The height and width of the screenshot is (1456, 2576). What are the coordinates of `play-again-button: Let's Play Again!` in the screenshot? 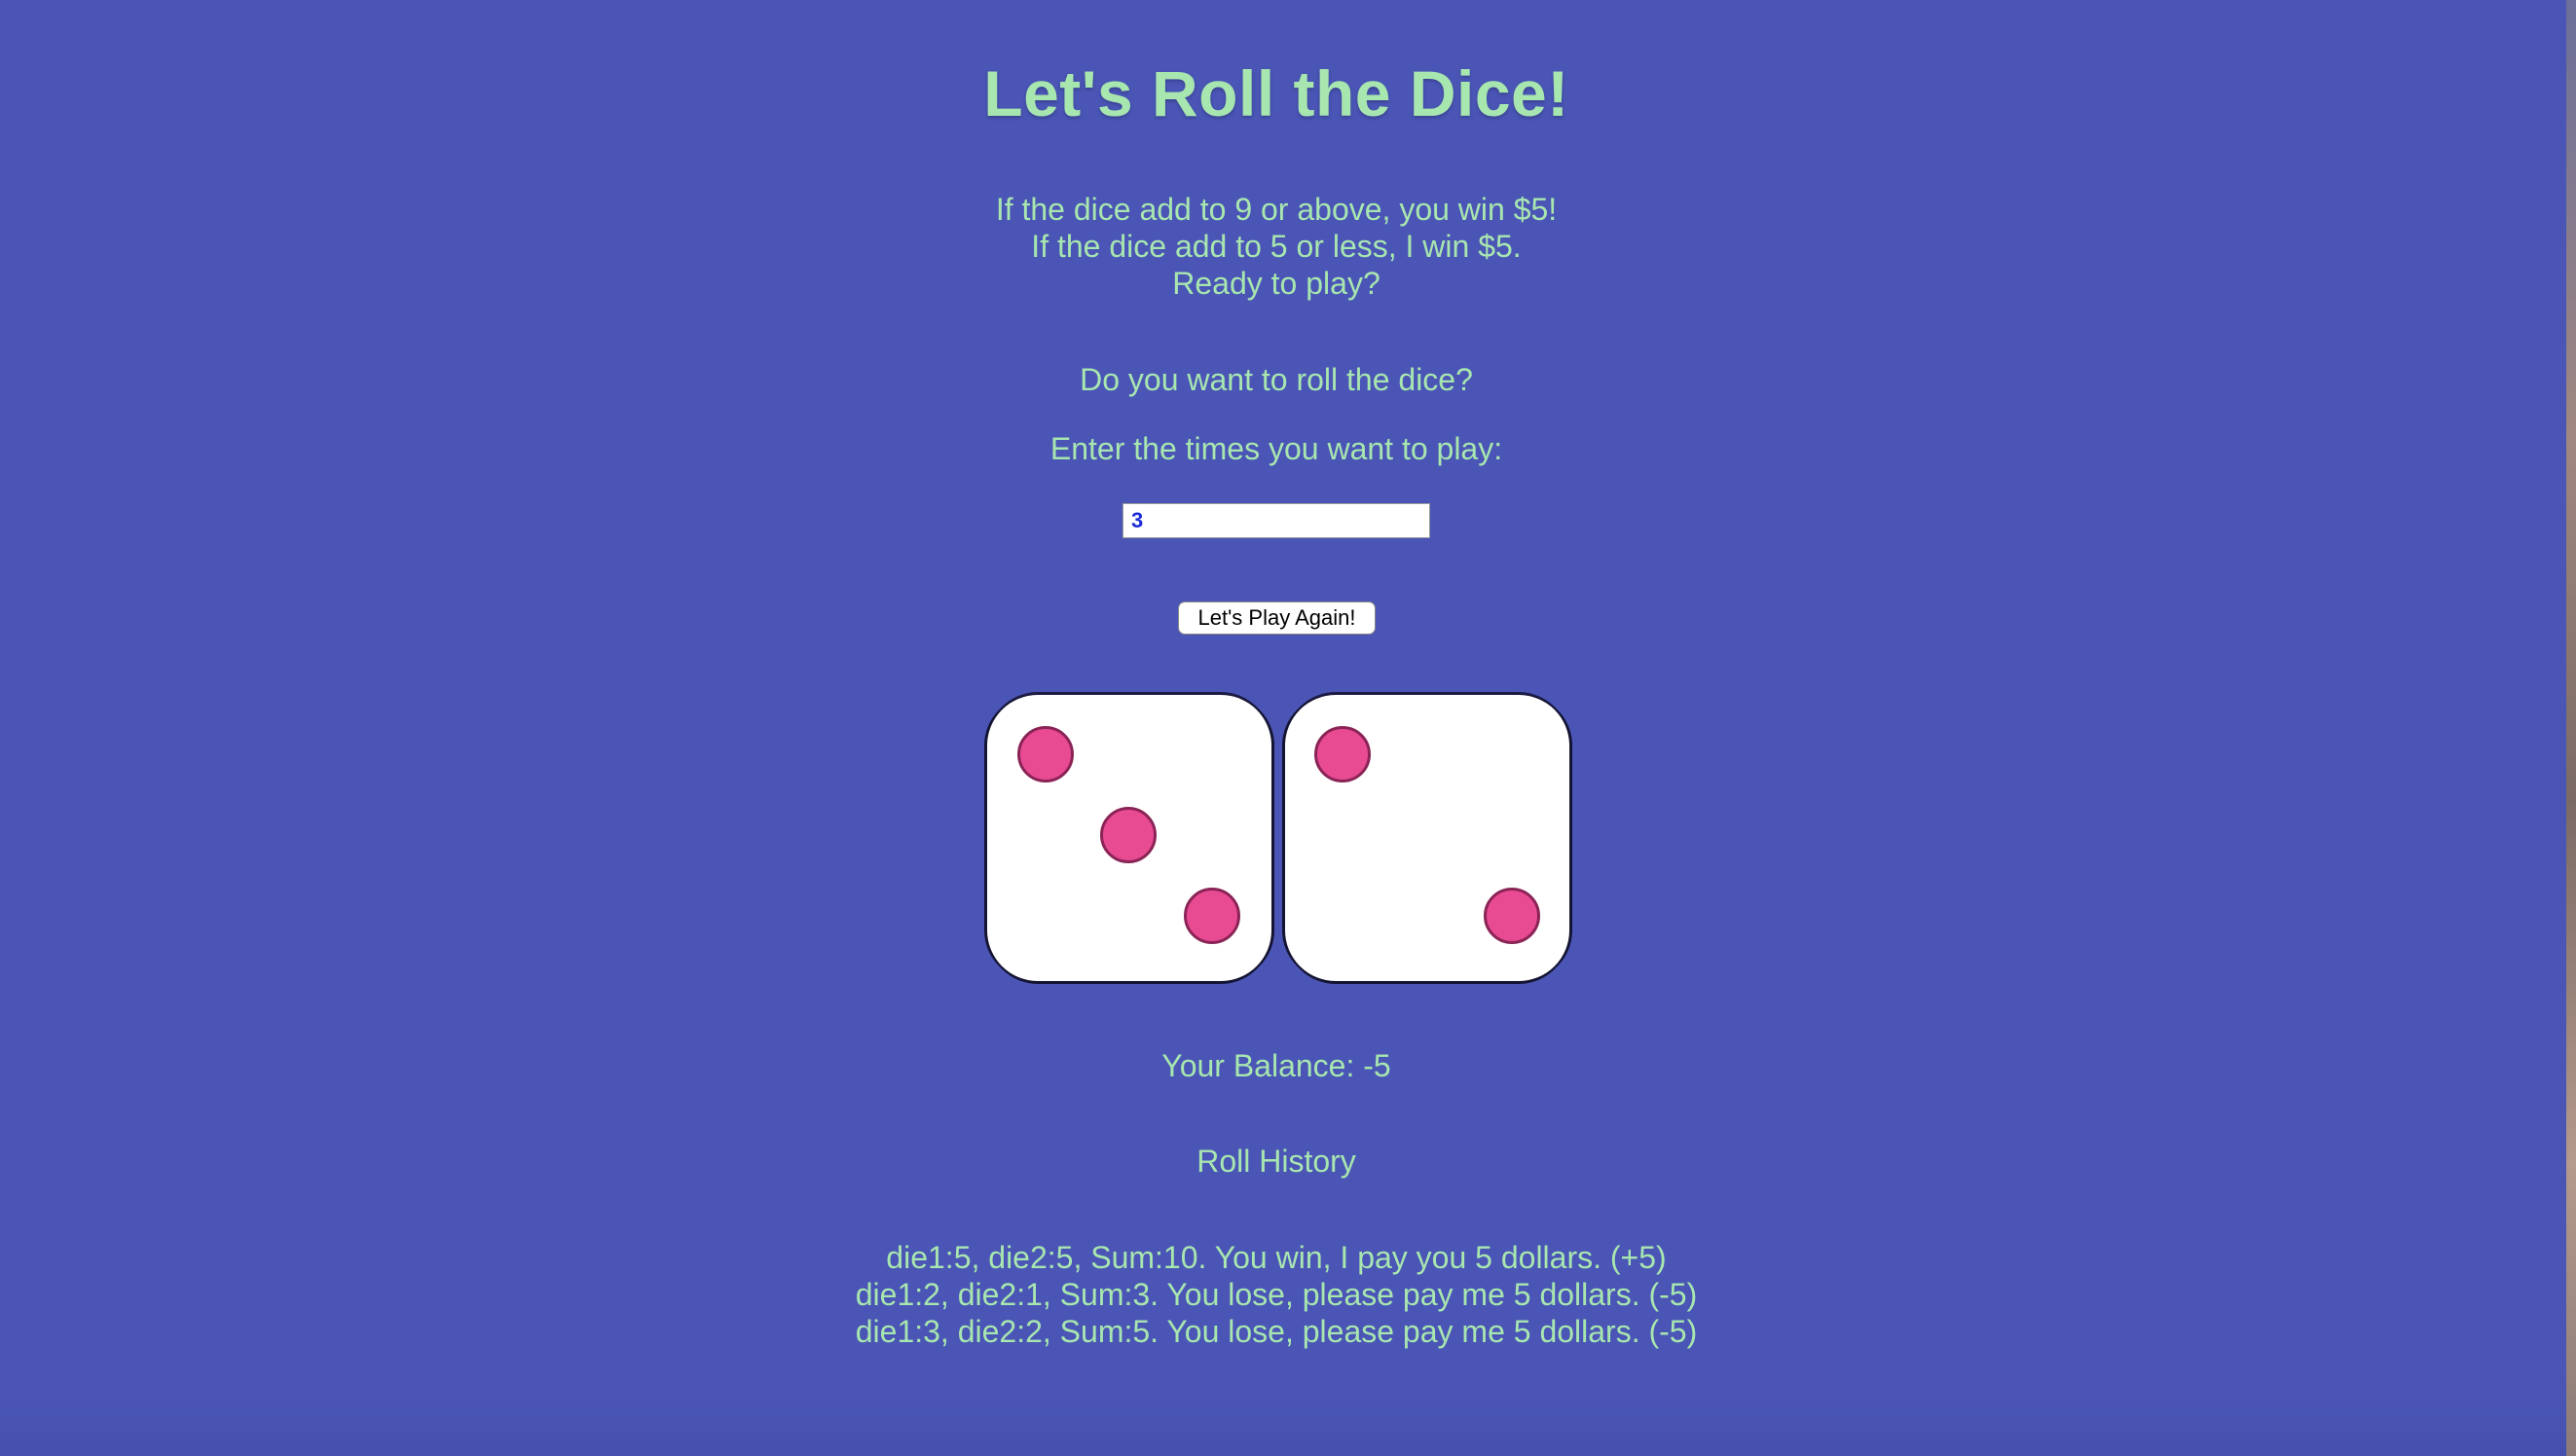 It's located at (1277, 618).